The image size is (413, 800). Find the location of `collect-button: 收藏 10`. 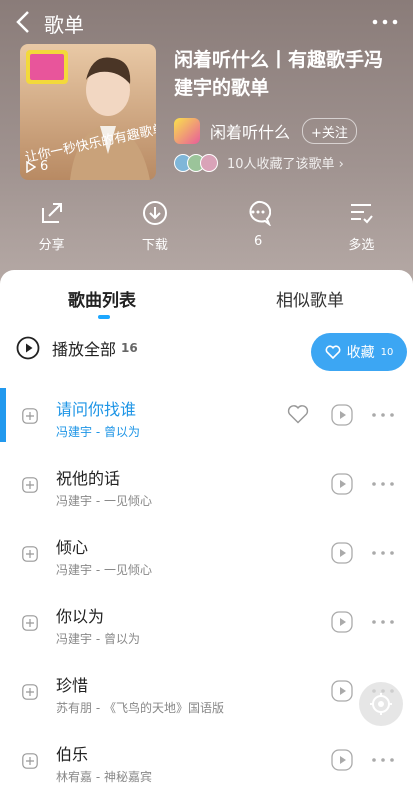

collect-button: 收藏 10 is located at coordinates (359, 352).